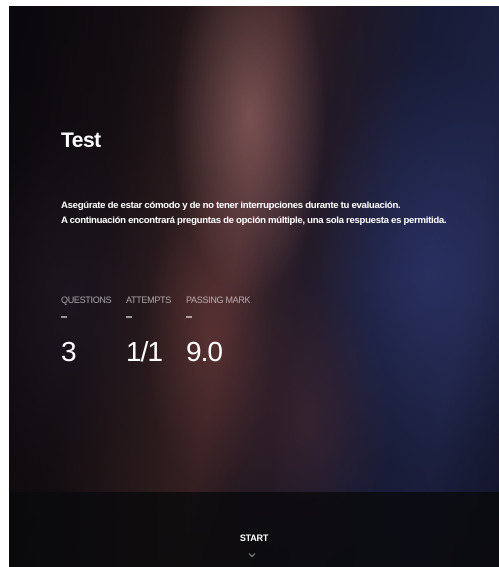 This screenshot has height=567, width=499. Describe the element at coordinates (148, 300) in the screenshot. I see `stat-label: ATTEMPTS` at that location.